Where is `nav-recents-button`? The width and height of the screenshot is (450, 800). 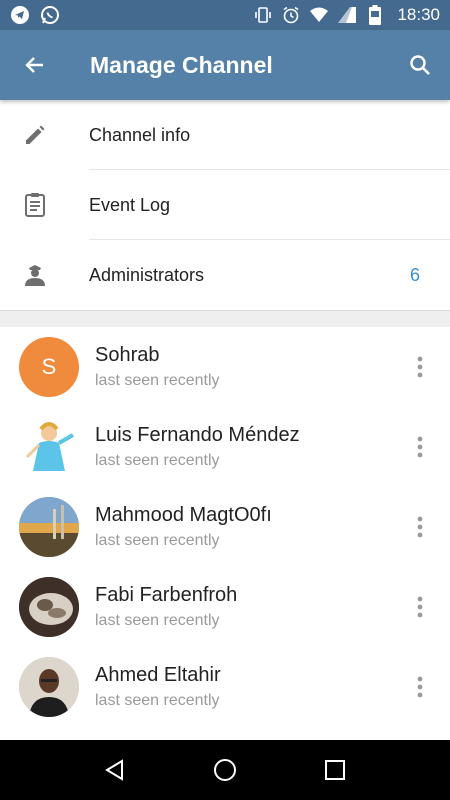 nav-recents-button is located at coordinates (335, 770).